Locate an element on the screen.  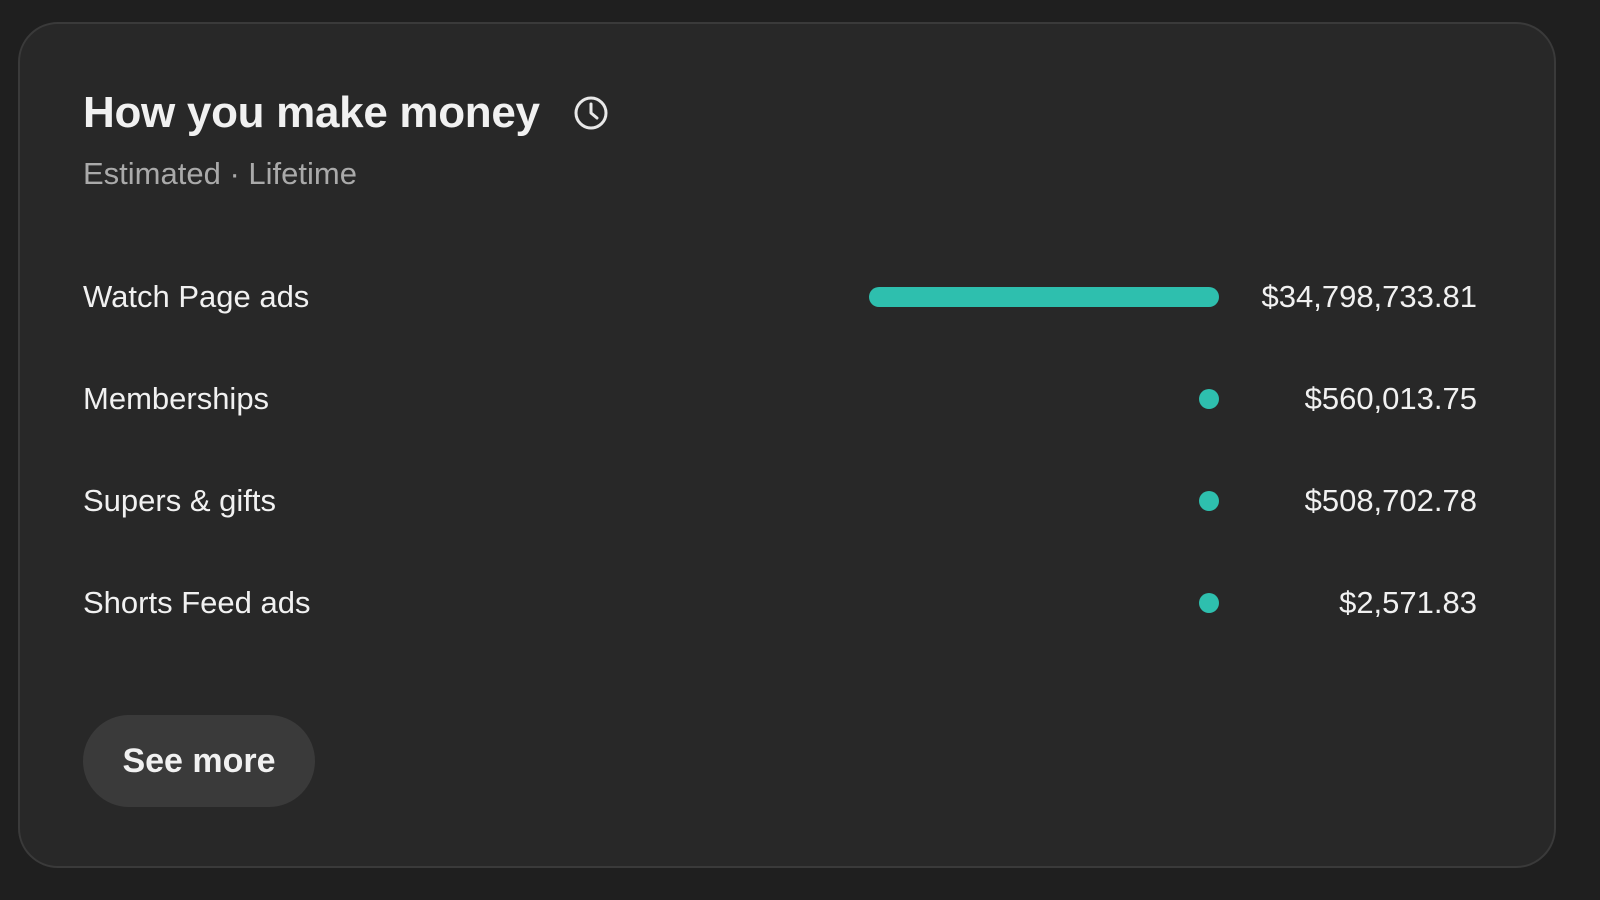
revenue-row-value: $34,798,733.81 is located at coordinates (1369, 296).